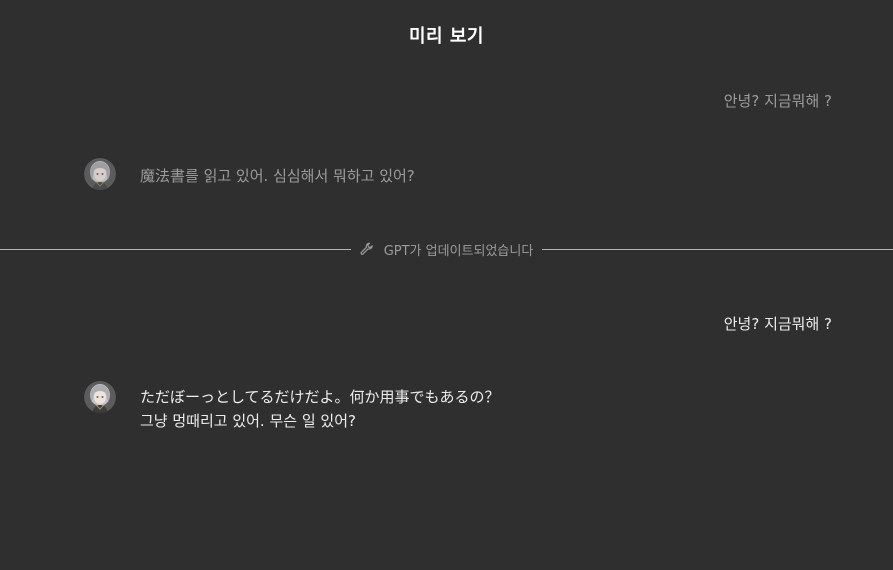 The image size is (893, 570). I want to click on assistant-message-previous: 魔法書를 읽고 있어. 심심해서 뭐하고 있어?, so click(249, 174).